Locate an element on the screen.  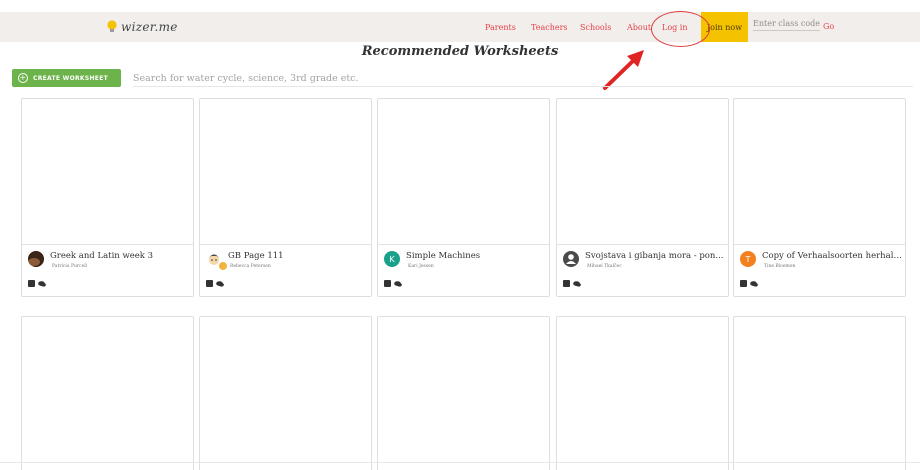
search-input is located at coordinates (523, 78).